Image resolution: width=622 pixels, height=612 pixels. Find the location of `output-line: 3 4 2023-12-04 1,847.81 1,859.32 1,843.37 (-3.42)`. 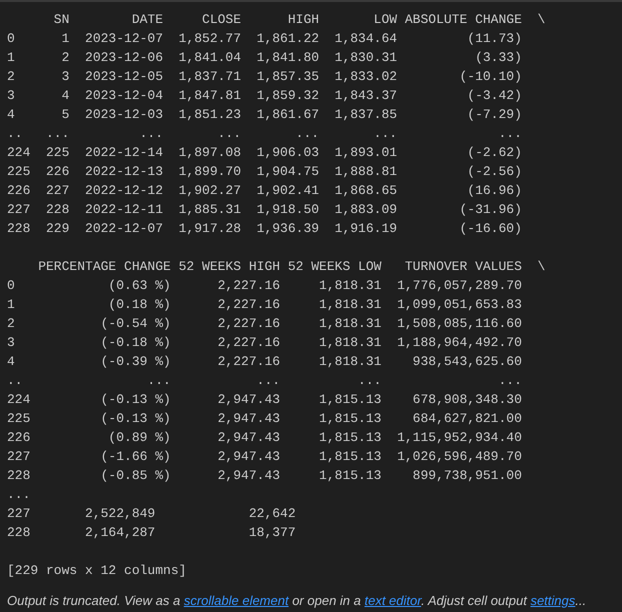

output-line: 3 4 2023-12-04 1,847.81 1,859.32 1,843.37 (-3.42) is located at coordinates (264, 96).